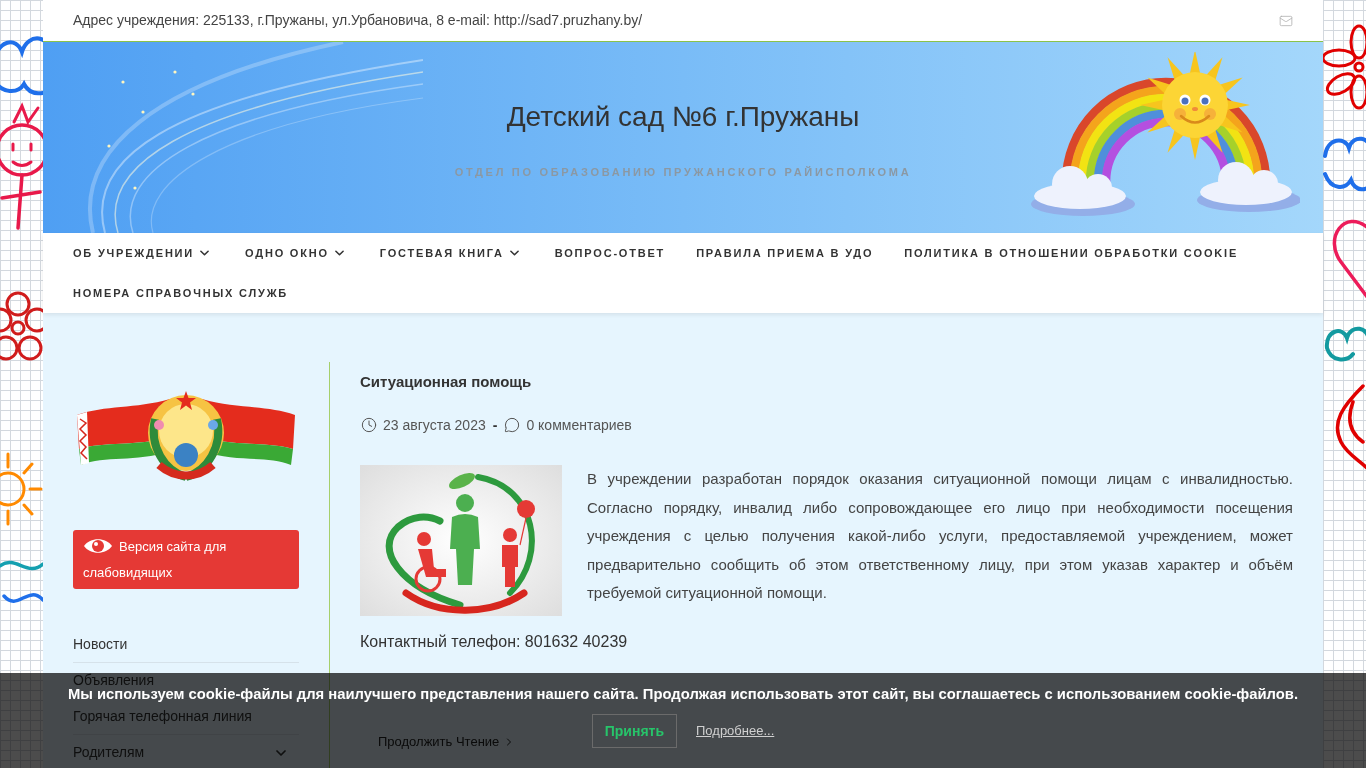  I want to click on site-subtitle: ОТДЕЛ ПО ОБРАЗОВАНИЮ ПРУЖАНСКОГО РАЙИСПОЛКОМА, so click(683, 172).